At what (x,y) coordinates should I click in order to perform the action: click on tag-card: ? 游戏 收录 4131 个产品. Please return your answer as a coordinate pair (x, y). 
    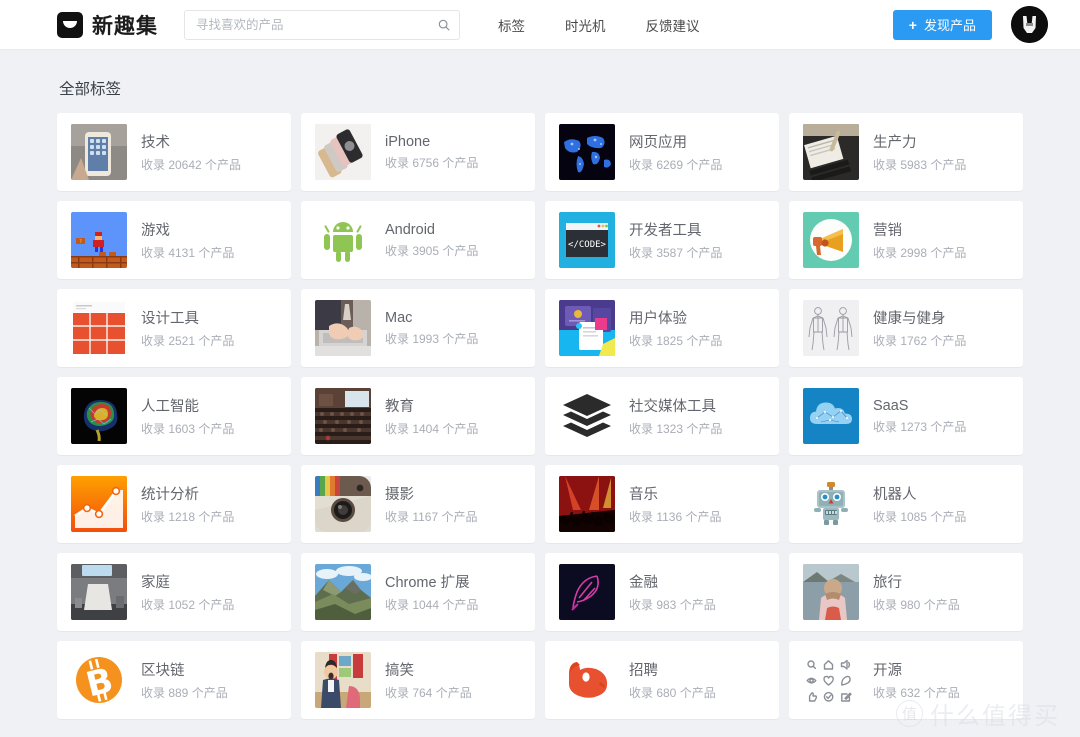
    Looking at the image, I should click on (174, 240).